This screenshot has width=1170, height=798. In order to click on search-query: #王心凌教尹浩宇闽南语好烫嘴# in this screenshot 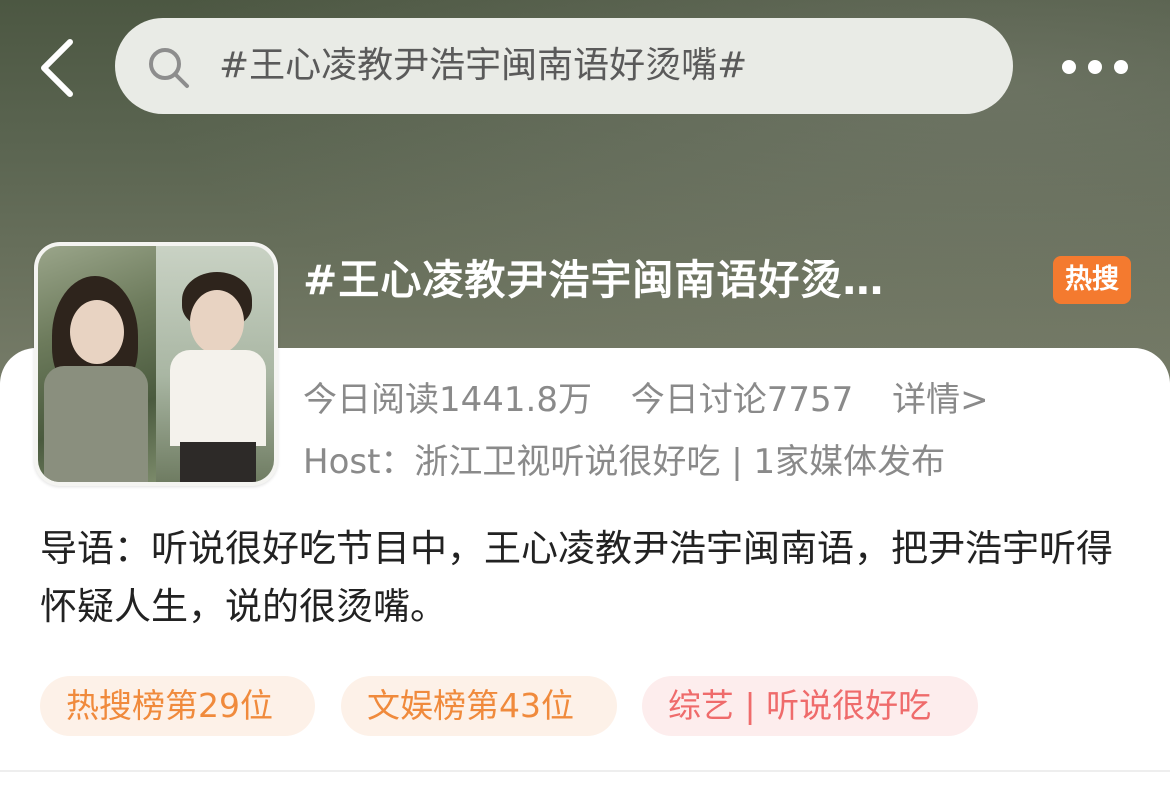, I will do `click(483, 66)`.